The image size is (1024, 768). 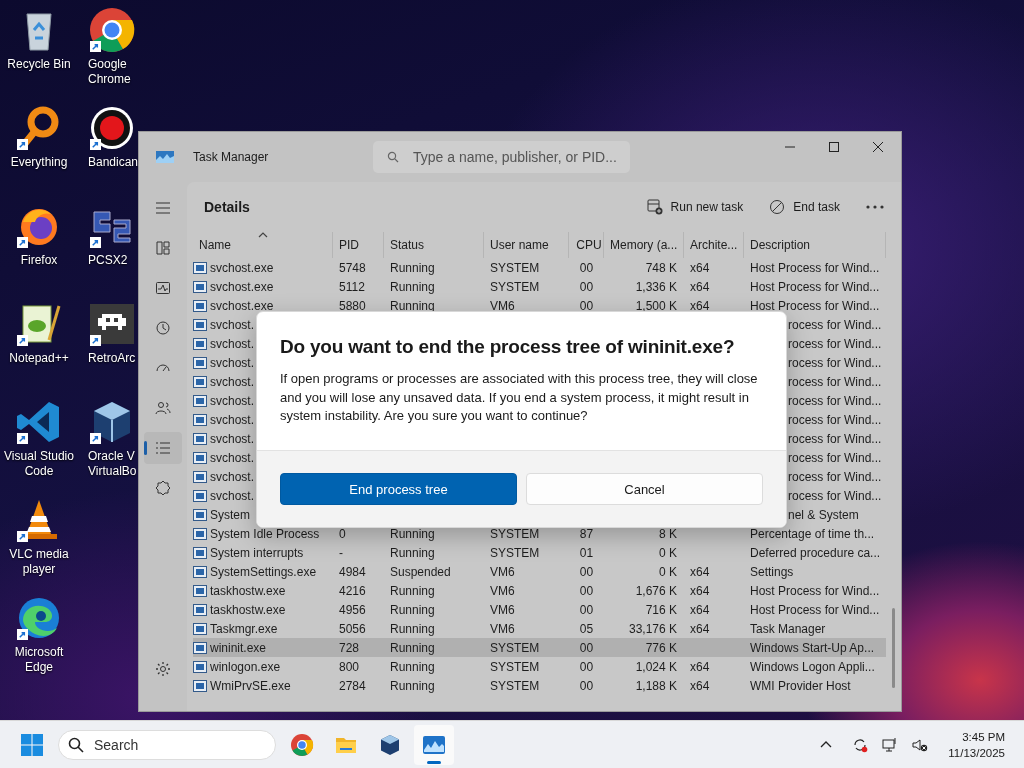 What do you see at coordinates (656, 685) in the screenshot?
I see `table-cell: 1,188 K` at bounding box center [656, 685].